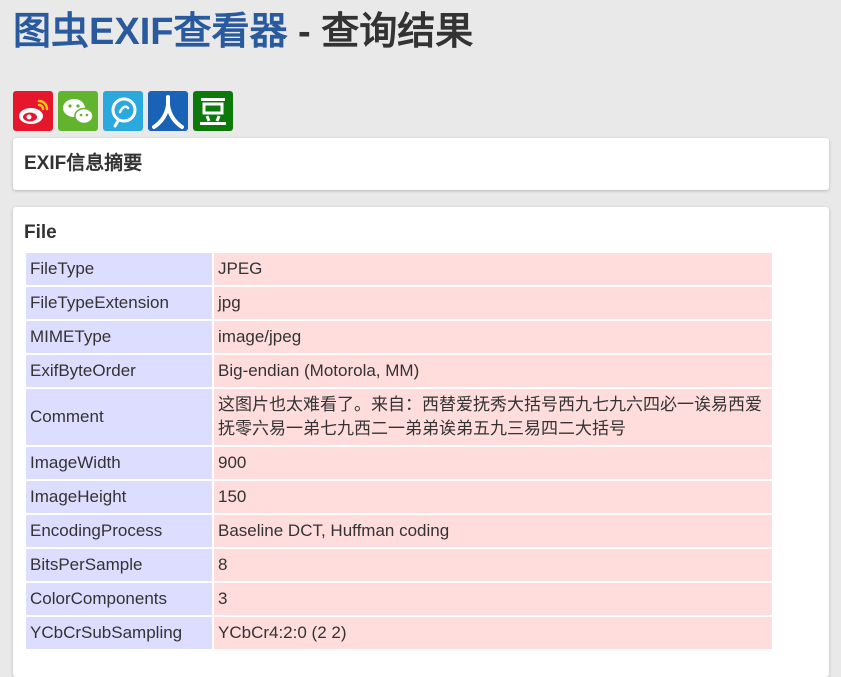 The height and width of the screenshot is (677, 841). Describe the element at coordinates (119, 303) in the screenshot. I see `exif-key: FileTypeExtension` at that location.